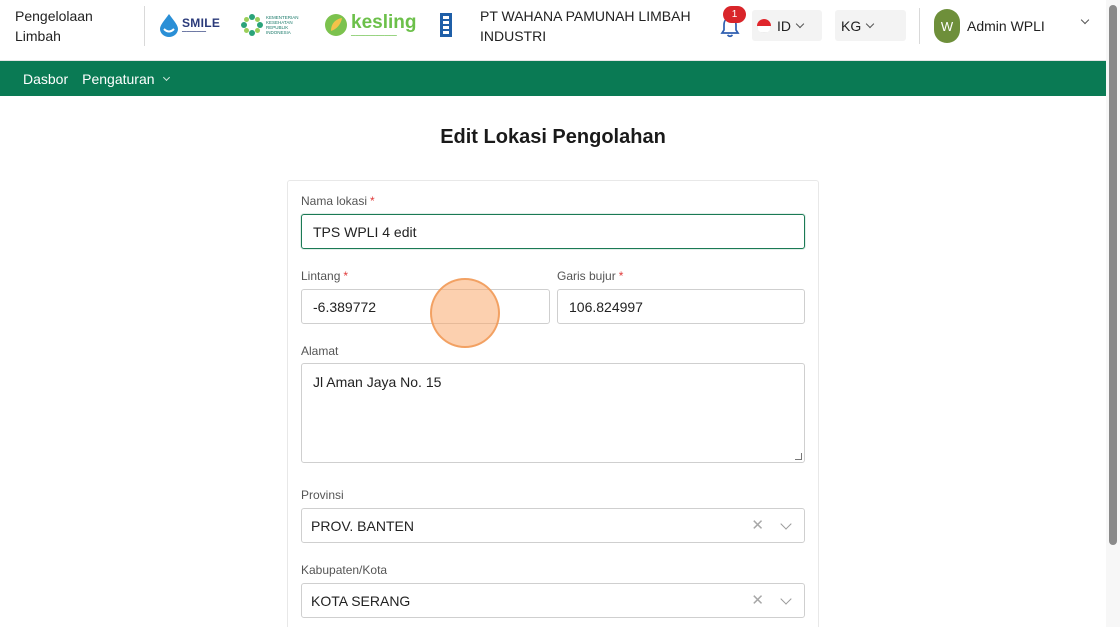  What do you see at coordinates (947, 26) in the screenshot?
I see `avatar: W` at bounding box center [947, 26].